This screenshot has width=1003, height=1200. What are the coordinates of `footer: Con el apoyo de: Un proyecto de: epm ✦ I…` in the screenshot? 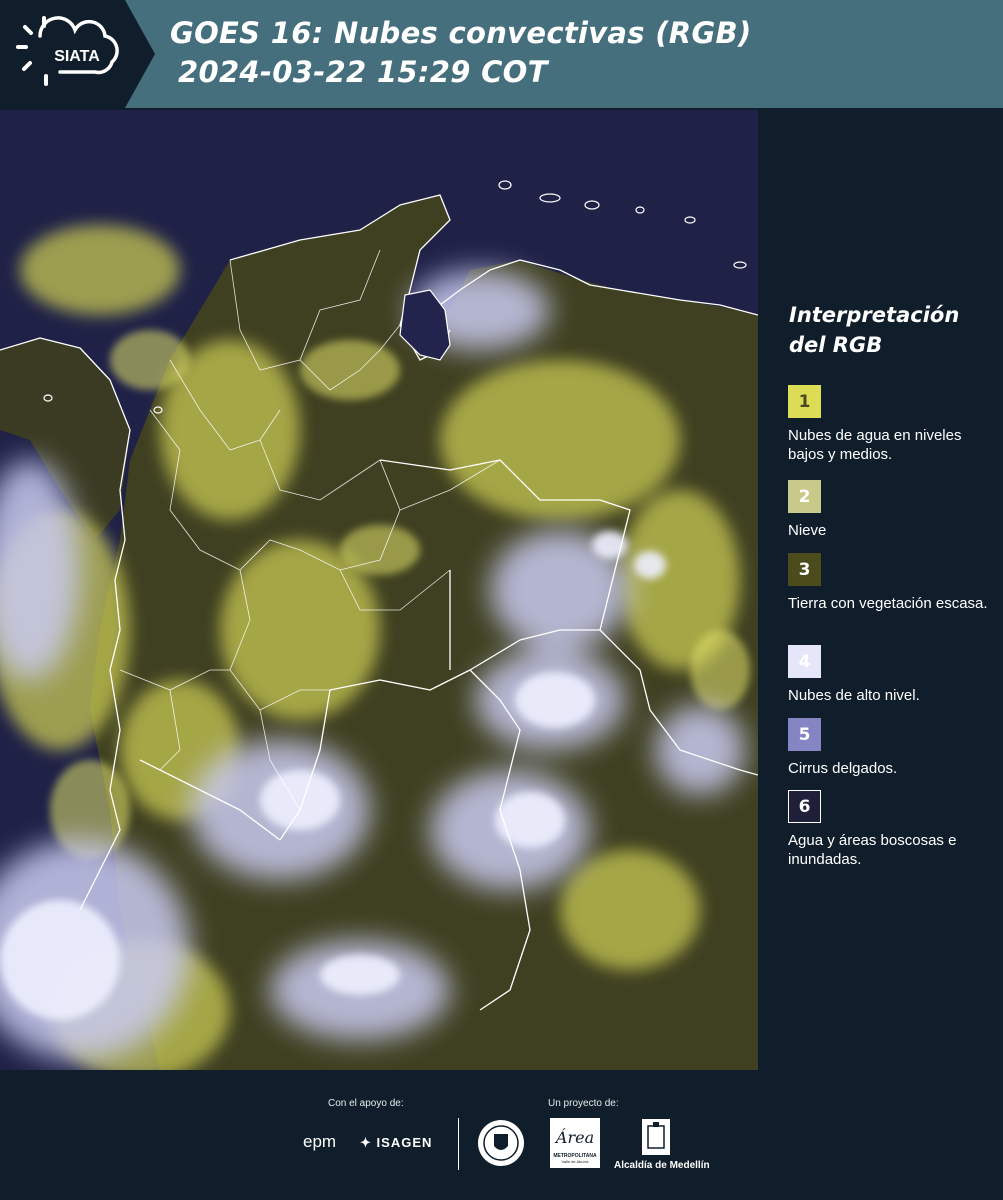 It's located at (501, 1135).